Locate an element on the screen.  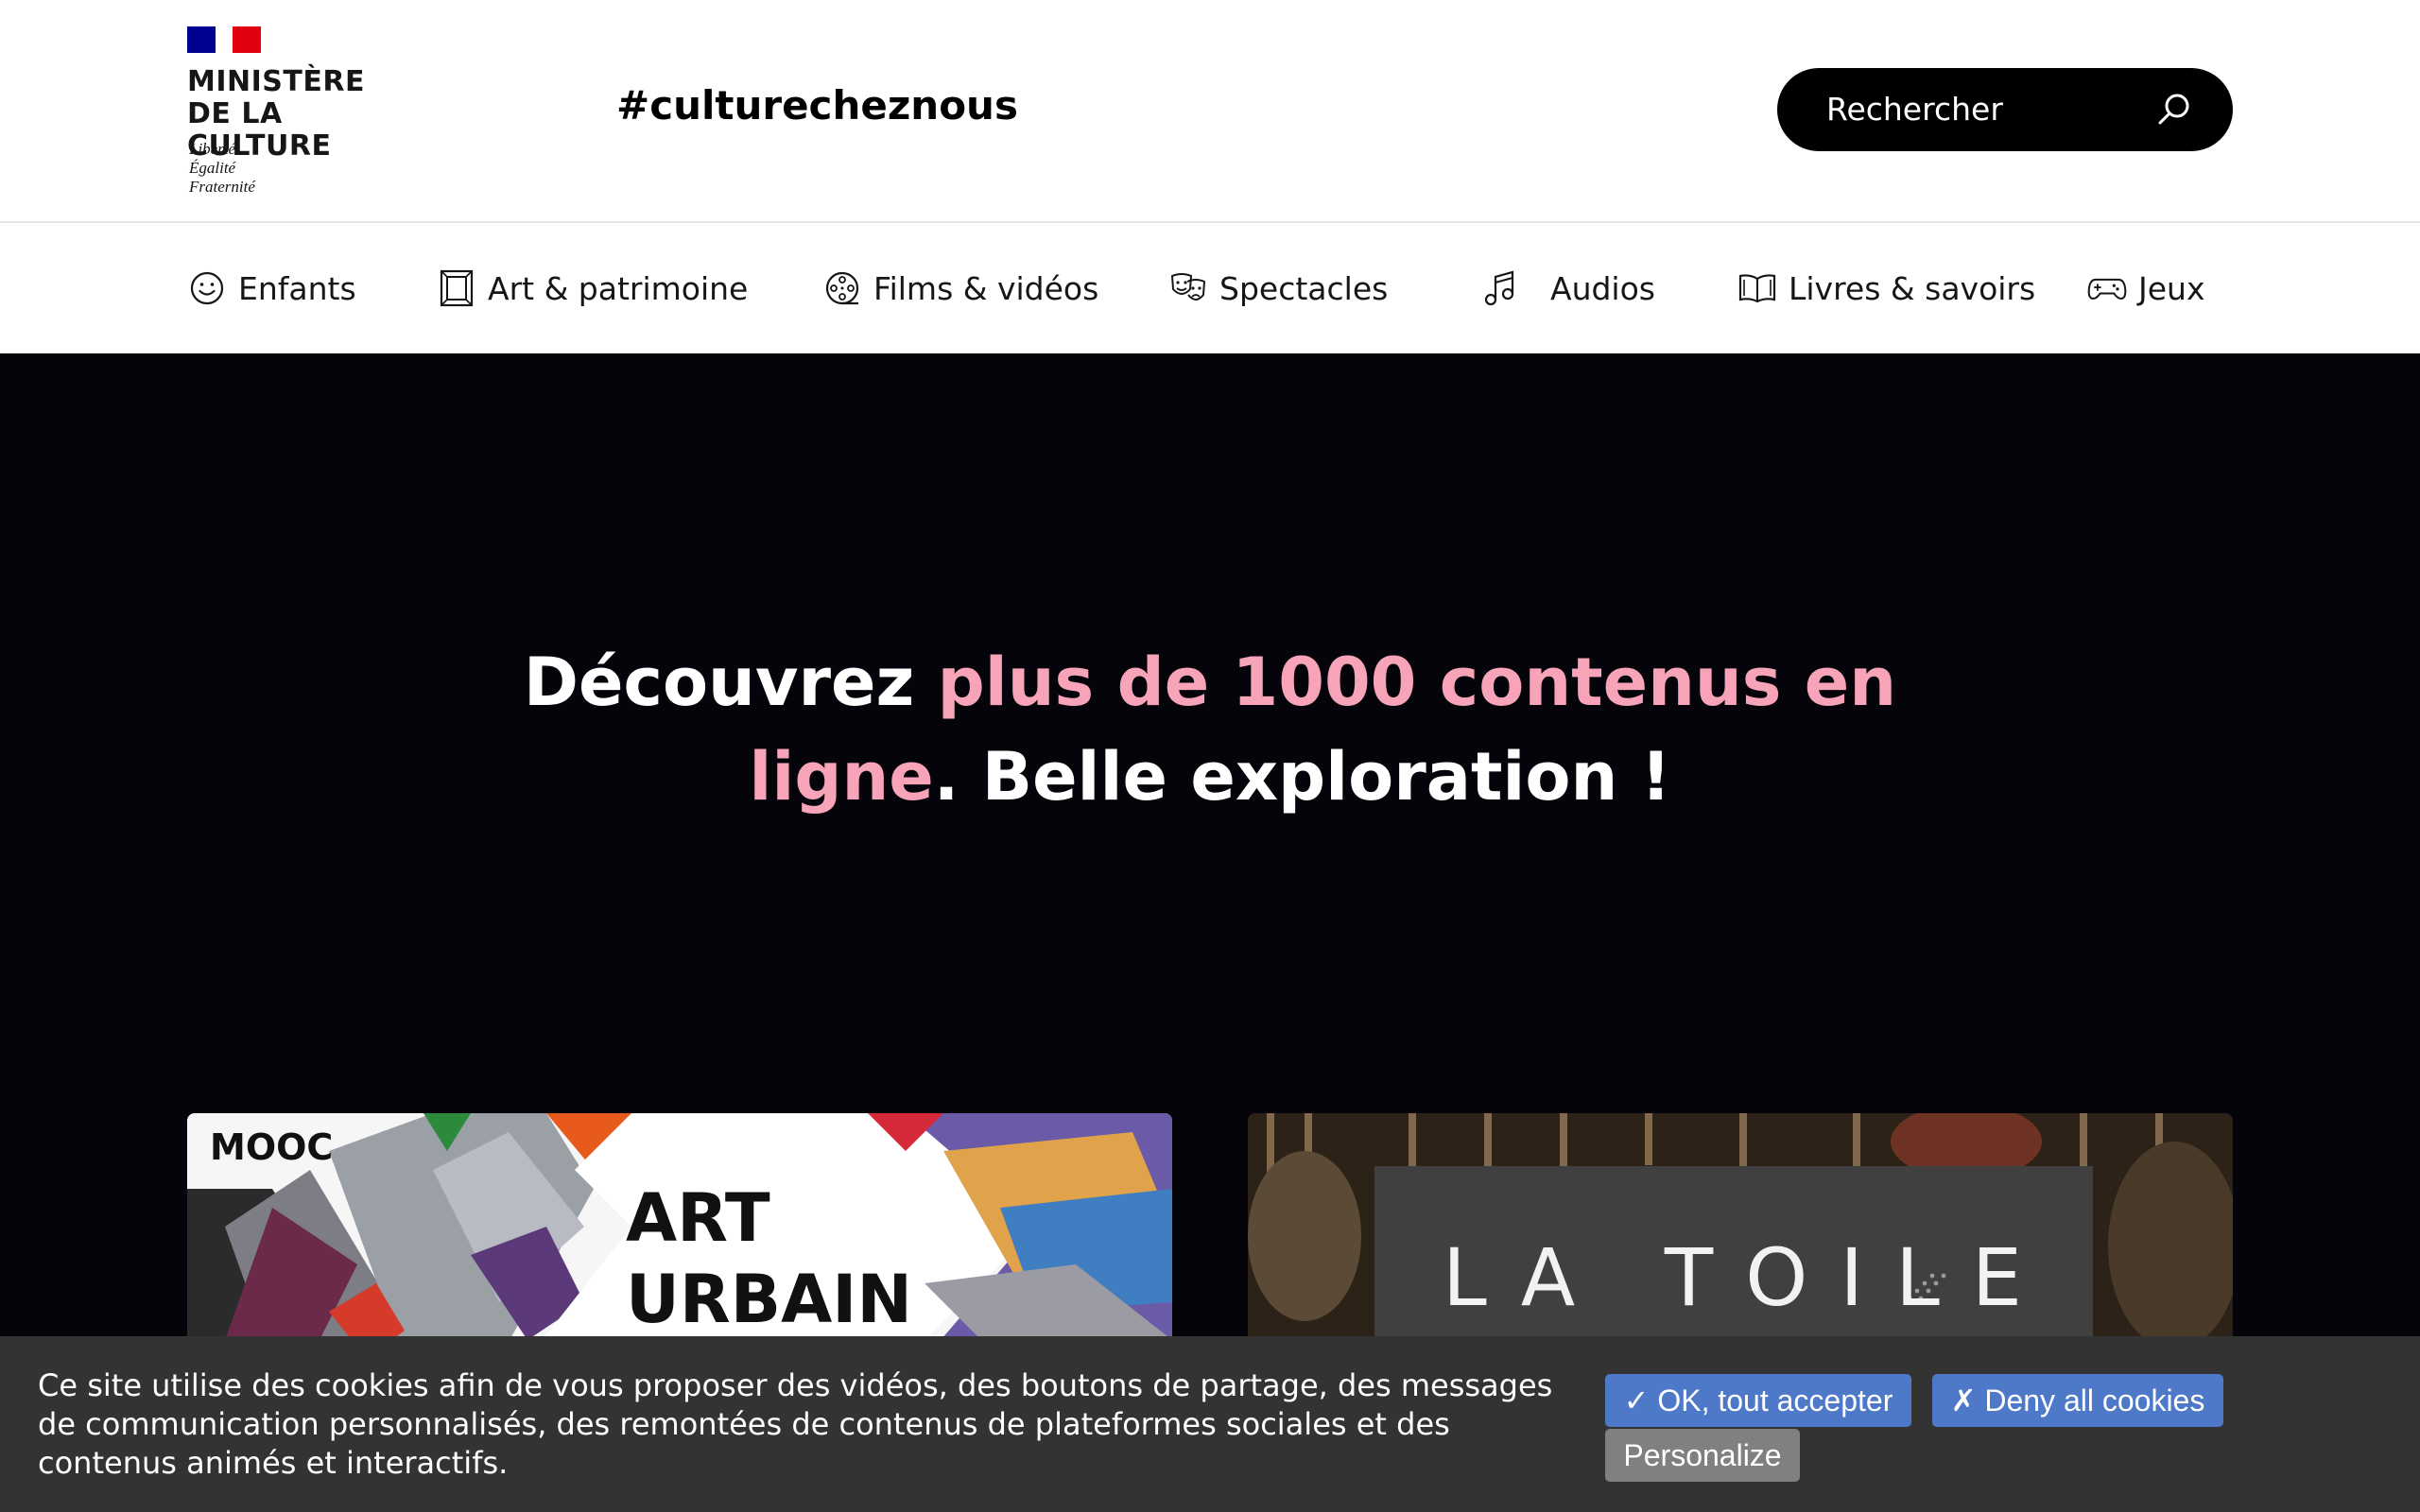
card-mooc-art-urbain: MOOC ART URBAIN is located at coordinates (679, 1236).